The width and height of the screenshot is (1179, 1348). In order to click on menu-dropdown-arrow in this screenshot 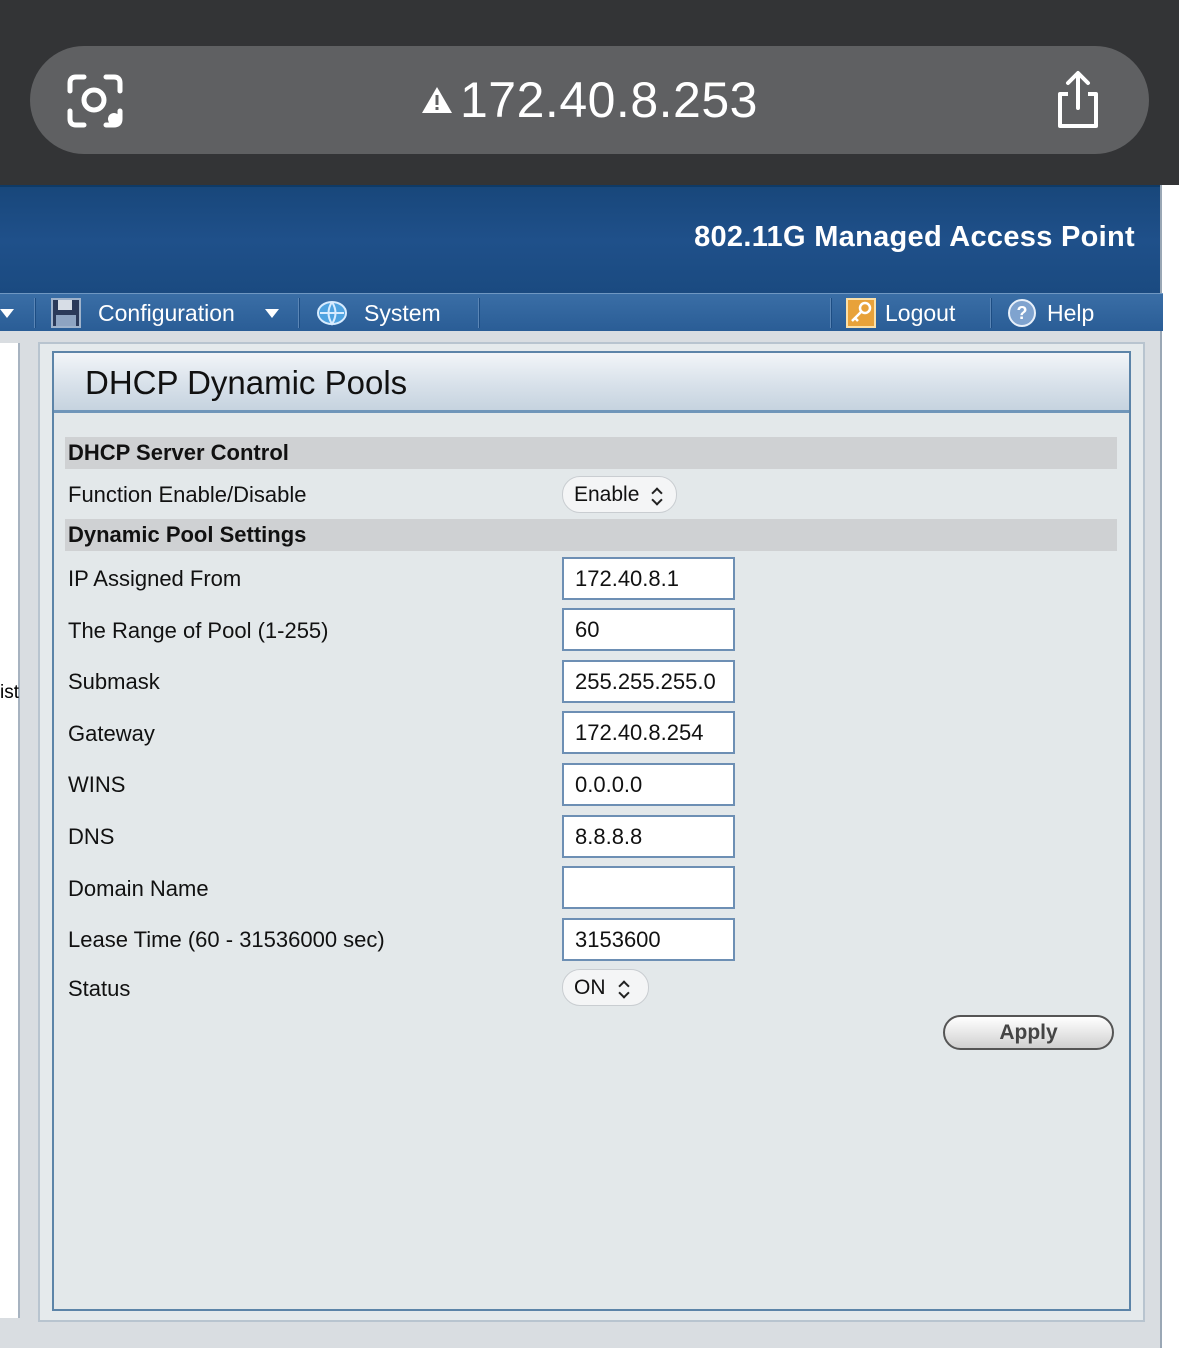, I will do `click(7, 313)`.